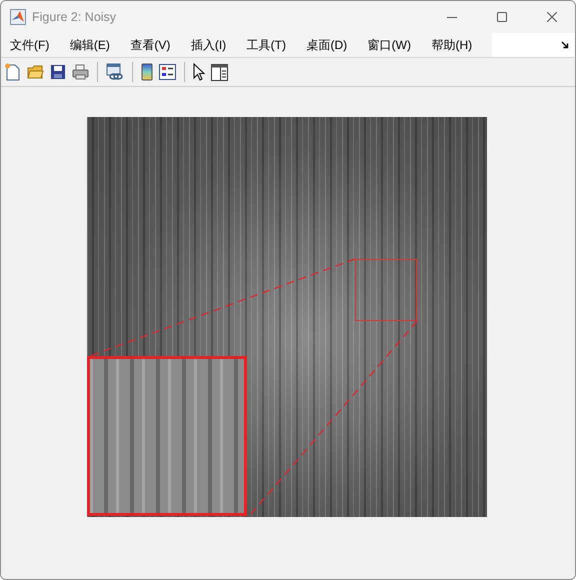 Image resolution: width=576 pixels, height=580 pixels. I want to click on folder-icon, so click(35, 72).